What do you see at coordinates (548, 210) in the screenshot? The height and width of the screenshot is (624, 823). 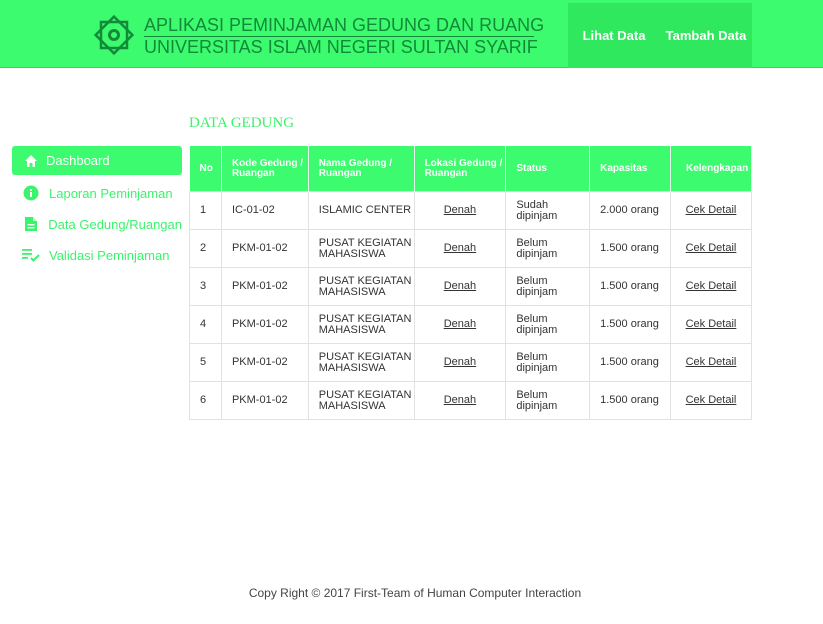 I see `cell-status: Sudah dipinjam` at bounding box center [548, 210].